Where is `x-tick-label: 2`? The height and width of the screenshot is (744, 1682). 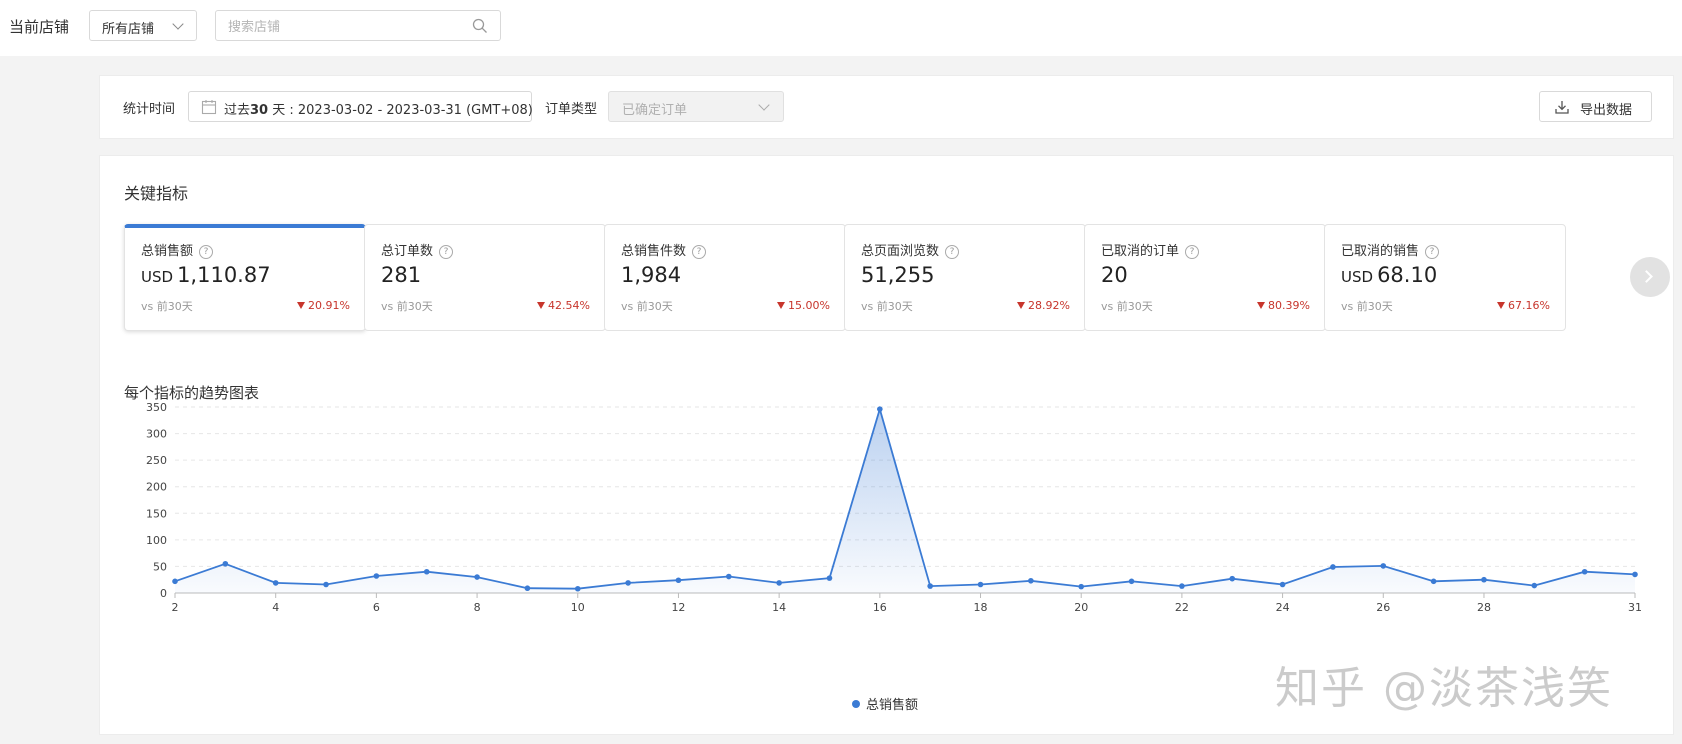
x-tick-label: 2 is located at coordinates (175, 607).